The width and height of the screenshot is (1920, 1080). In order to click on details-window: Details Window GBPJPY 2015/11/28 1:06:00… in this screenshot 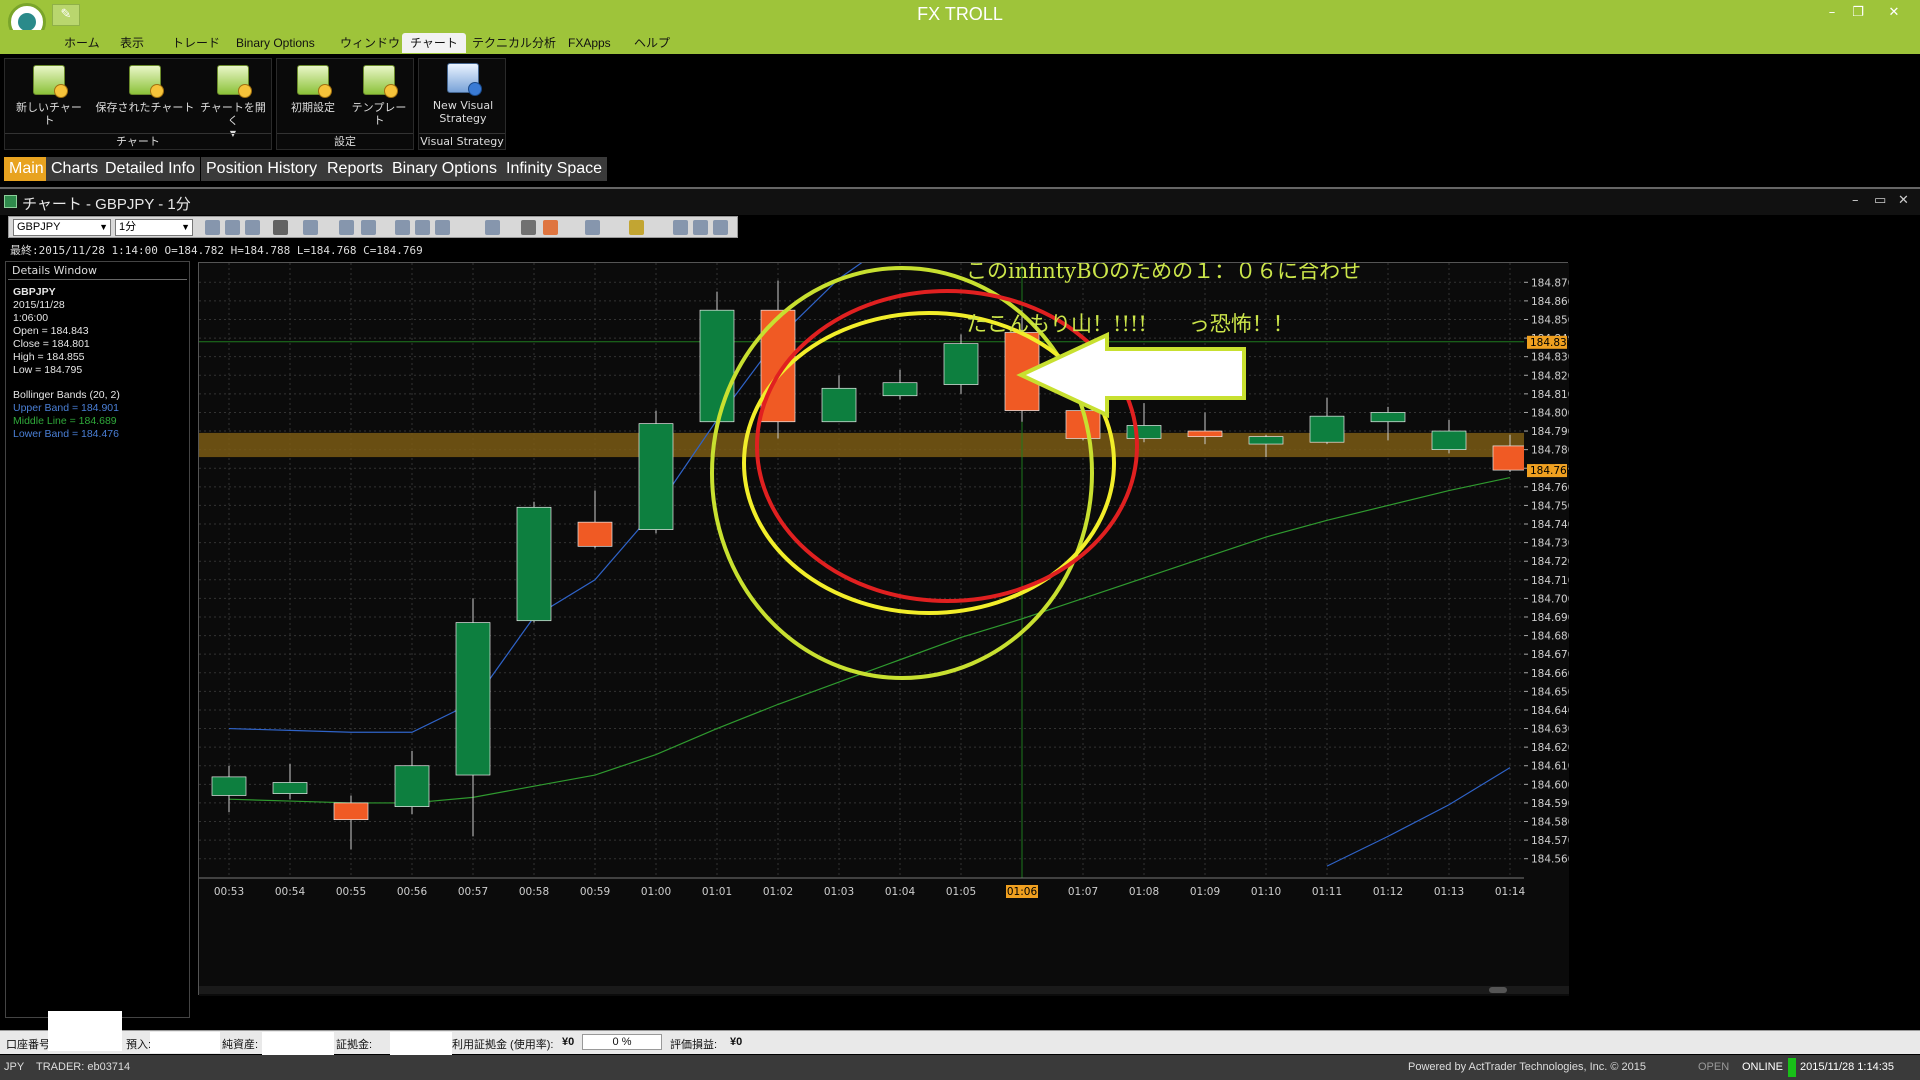, I will do `click(97, 639)`.